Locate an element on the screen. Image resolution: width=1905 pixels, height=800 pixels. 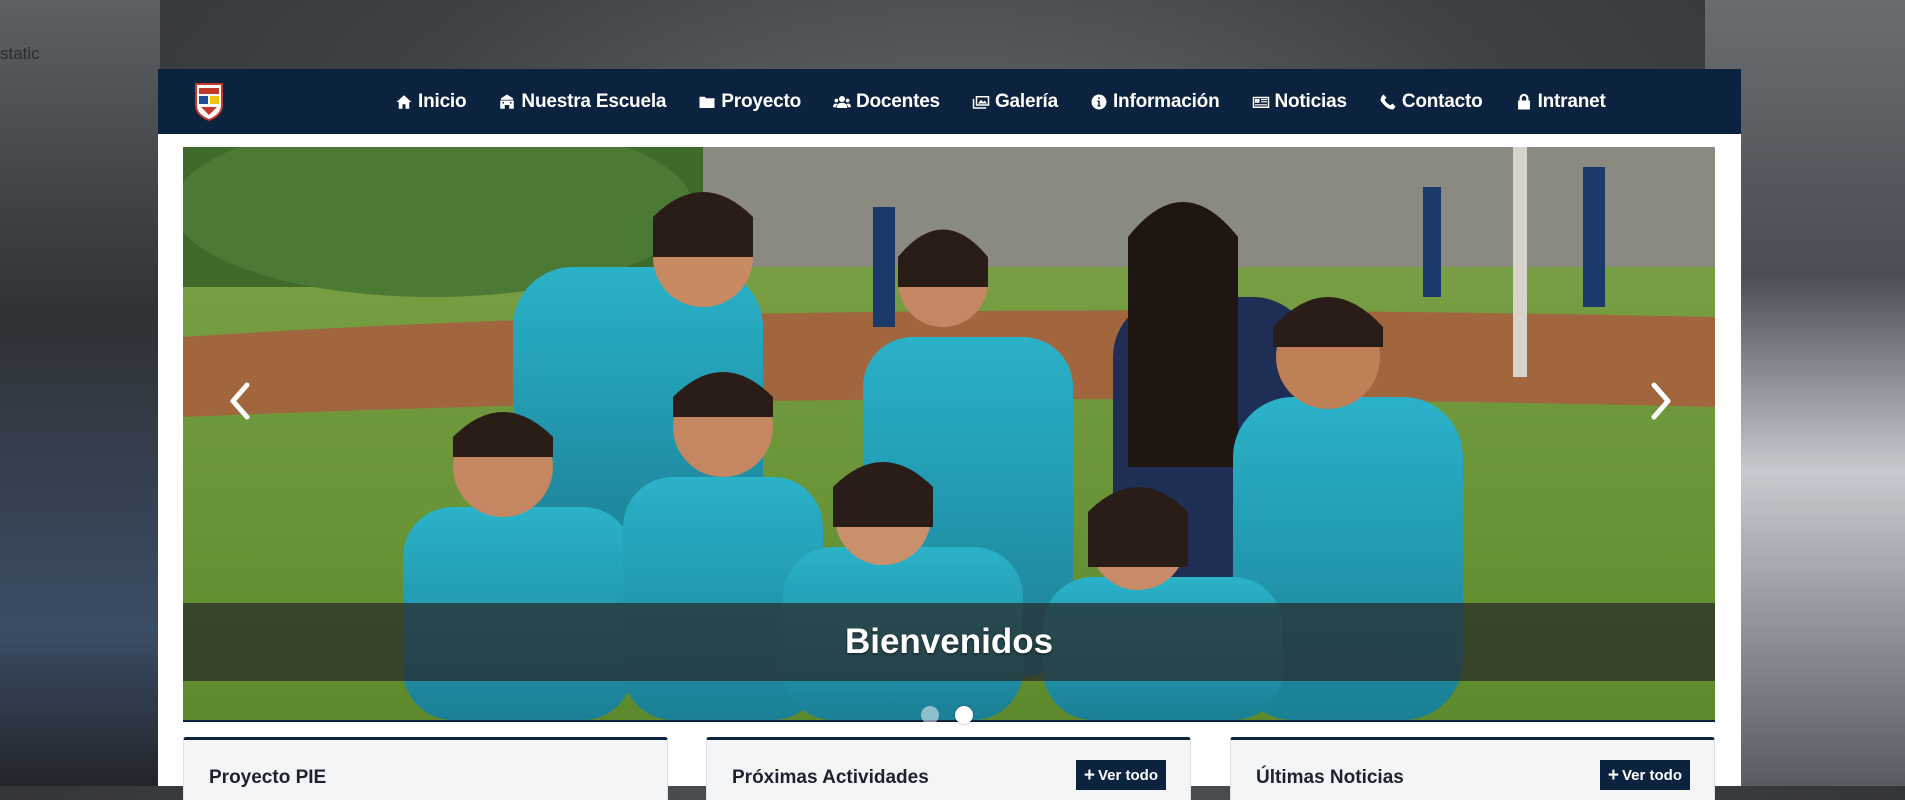
users-icon is located at coordinates (842, 101).